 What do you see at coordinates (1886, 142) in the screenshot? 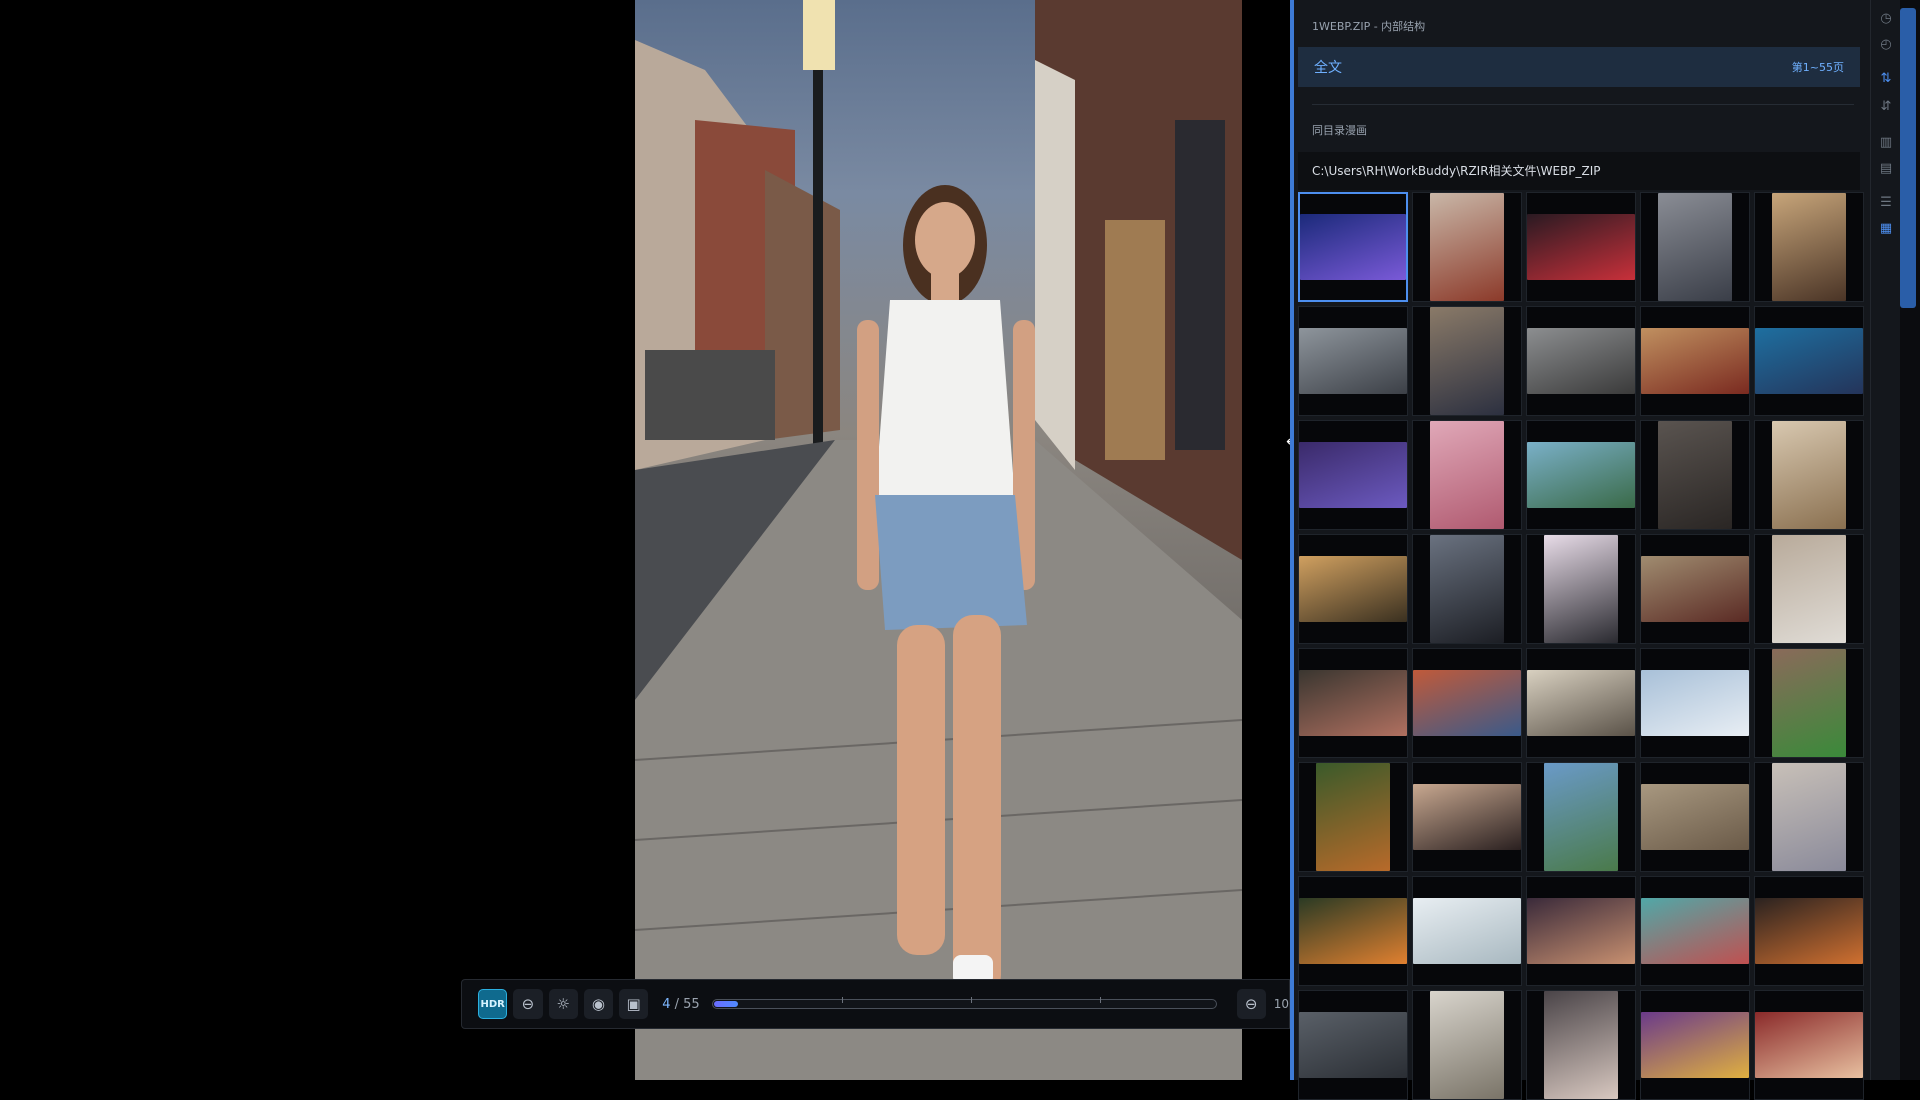
I see `chart-icon: ▥` at bounding box center [1886, 142].